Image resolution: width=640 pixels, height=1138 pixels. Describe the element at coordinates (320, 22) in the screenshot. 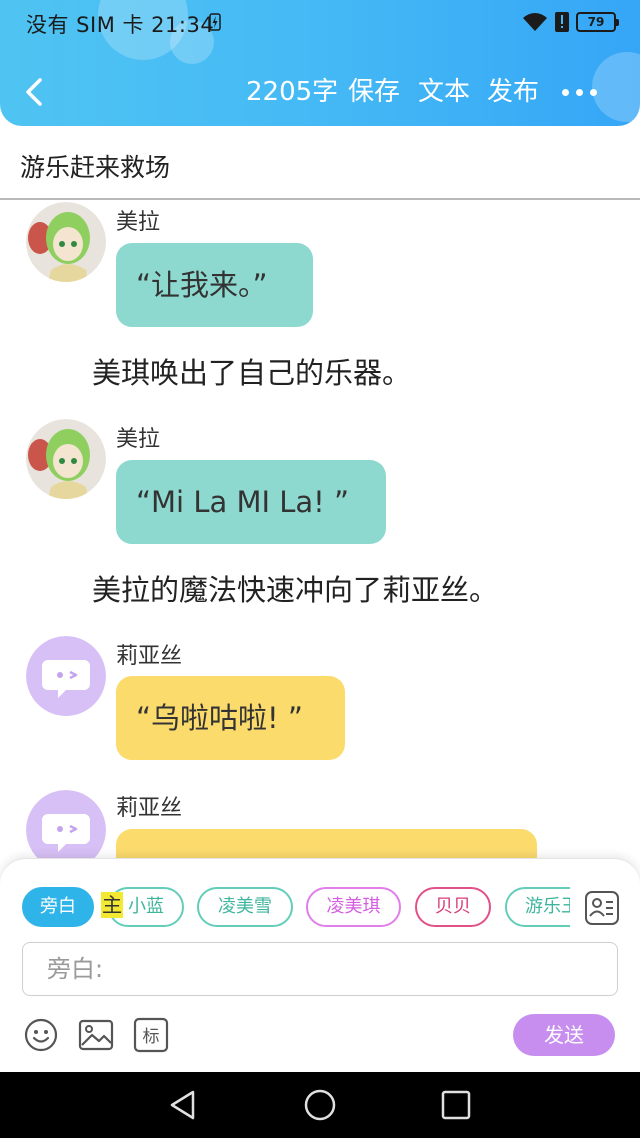

I see `status-bar: 没有 SIM 卡 21:34 79` at that location.